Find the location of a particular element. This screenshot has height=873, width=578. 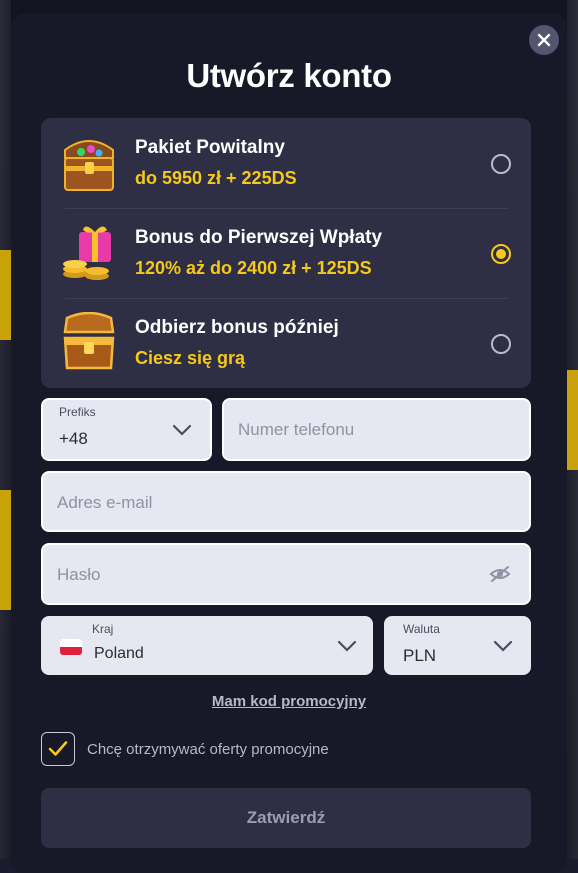

submit-button-label: Zatwierdź is located at coordinates (286, 817).